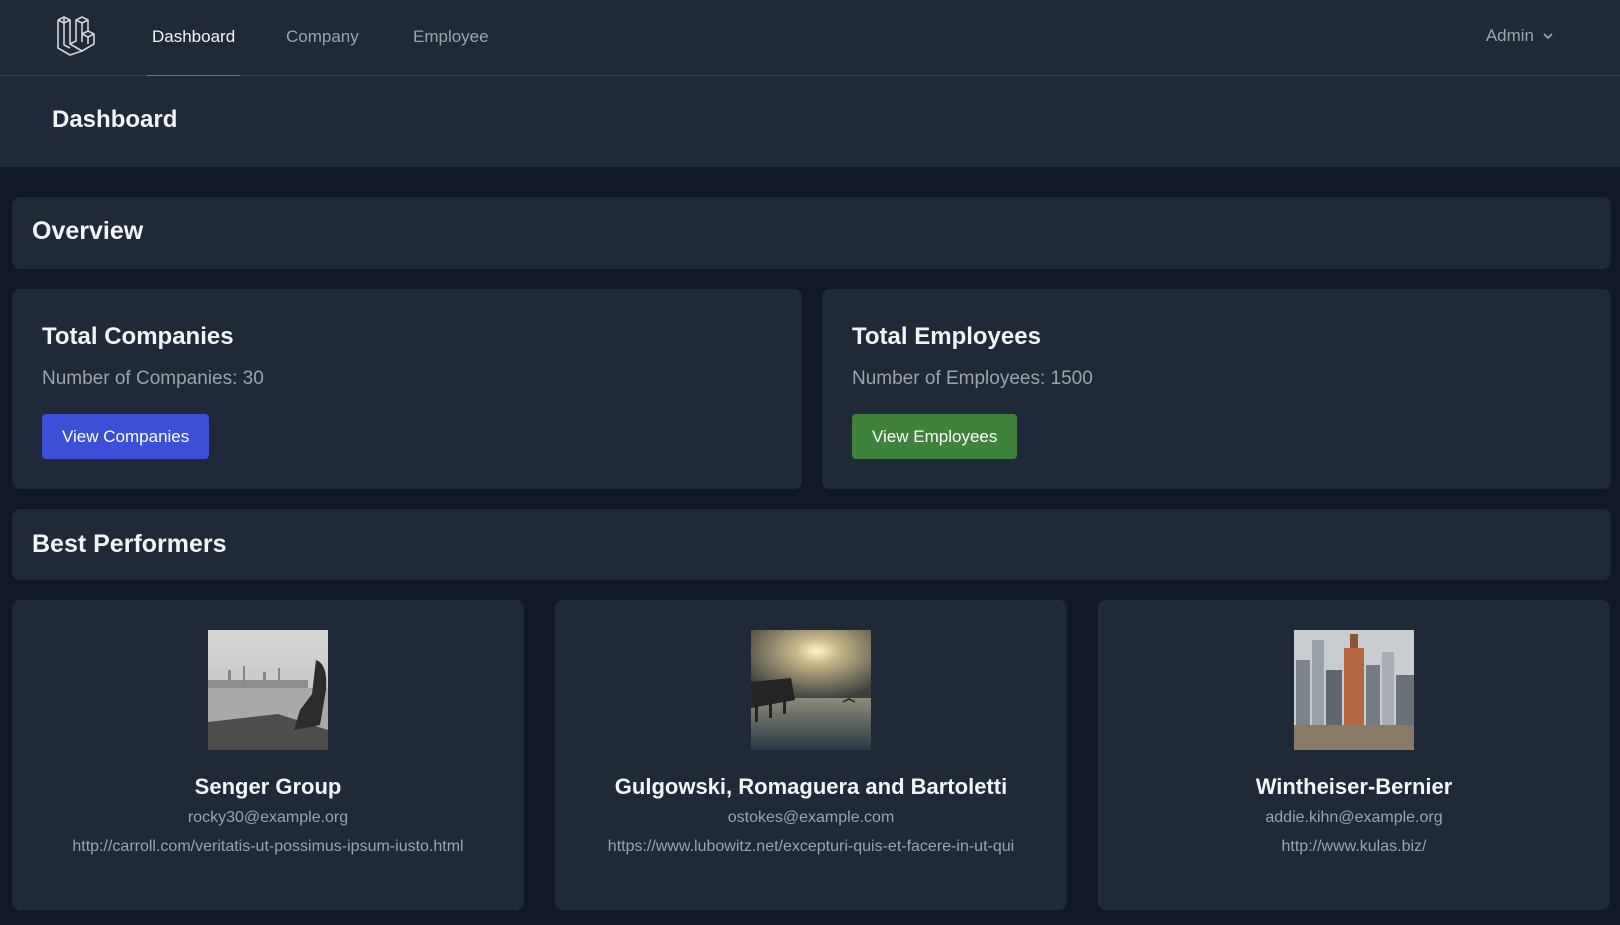 The image size is (1620, 925). I want to click on company-website: http://www.kulas.biz/, so click(1354, 846).